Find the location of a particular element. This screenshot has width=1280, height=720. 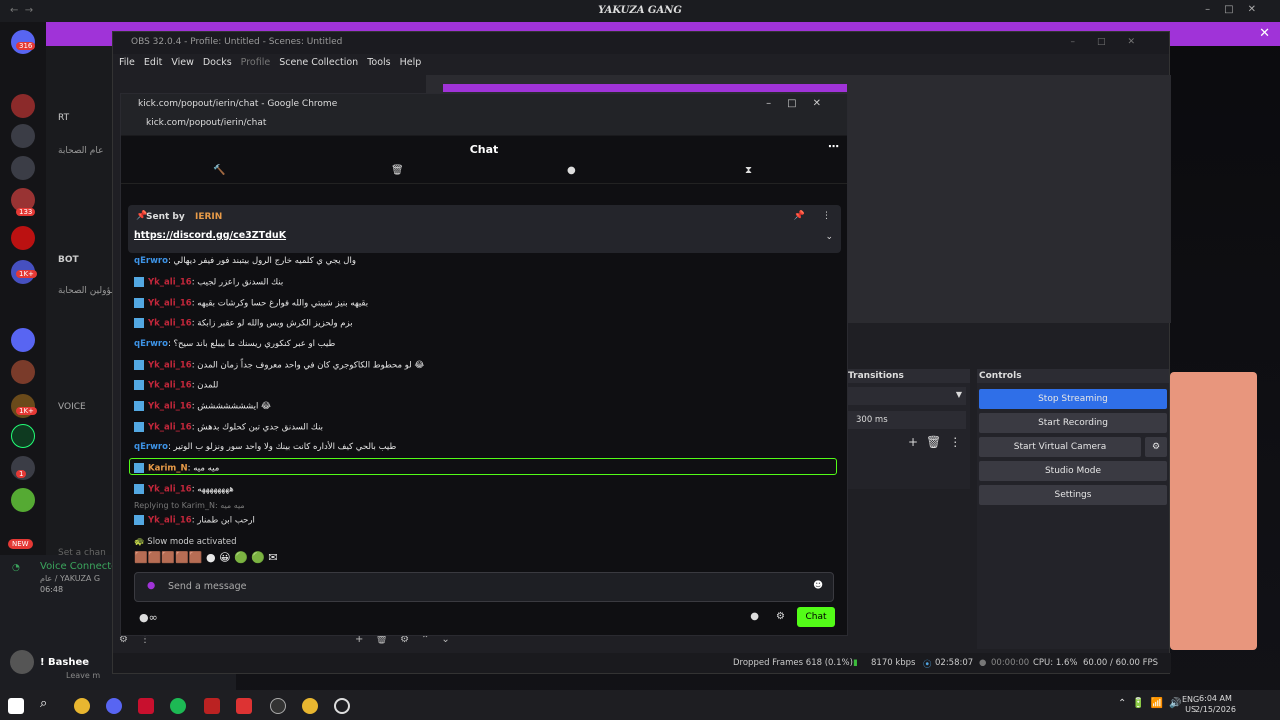

menu-tools: Tools is located at coordinates (378, 62).